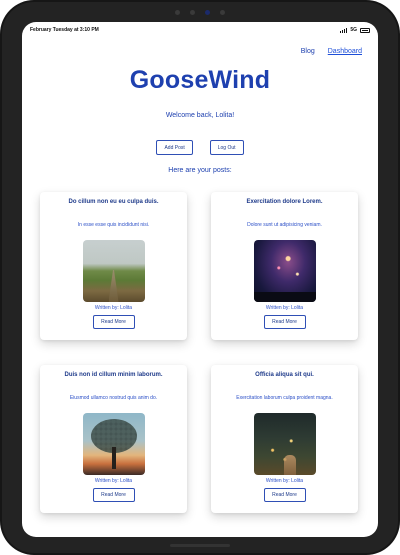 The height and width of the screenshot is (555, 400). I want to click on post-title: Duis non id cillum minim laborum., so click(113, 375).